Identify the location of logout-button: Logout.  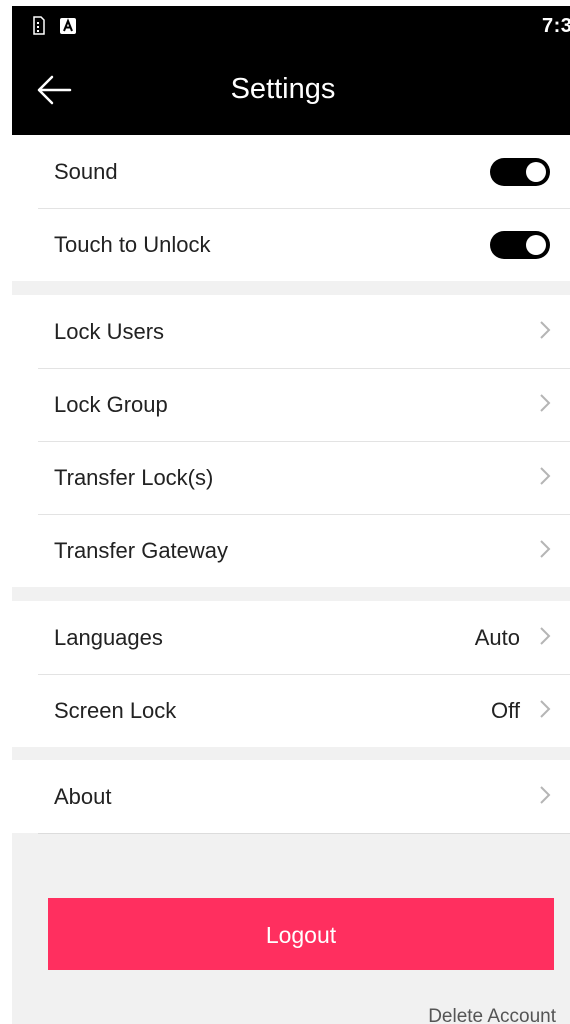
(301, 934).